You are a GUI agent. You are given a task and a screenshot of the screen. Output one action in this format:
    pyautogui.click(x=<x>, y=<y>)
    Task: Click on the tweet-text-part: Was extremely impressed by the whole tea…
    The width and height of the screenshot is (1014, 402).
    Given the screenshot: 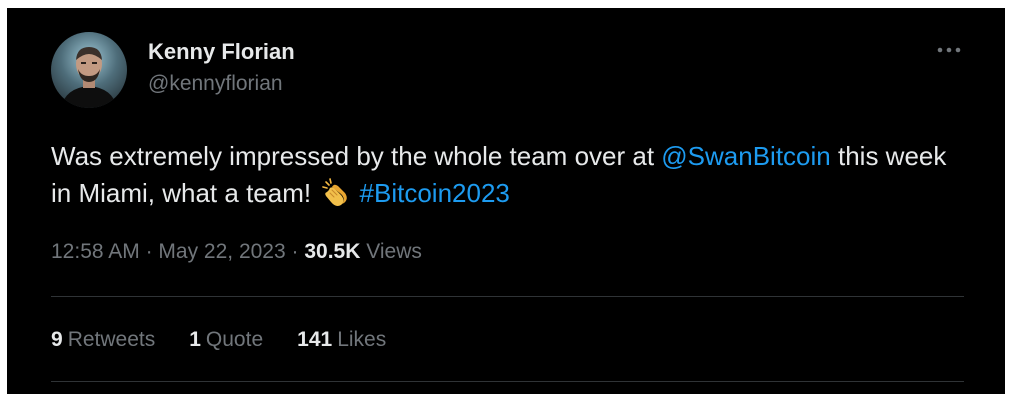 What is the action you would take?
    pyautogui.click(x=356, y=156)
    